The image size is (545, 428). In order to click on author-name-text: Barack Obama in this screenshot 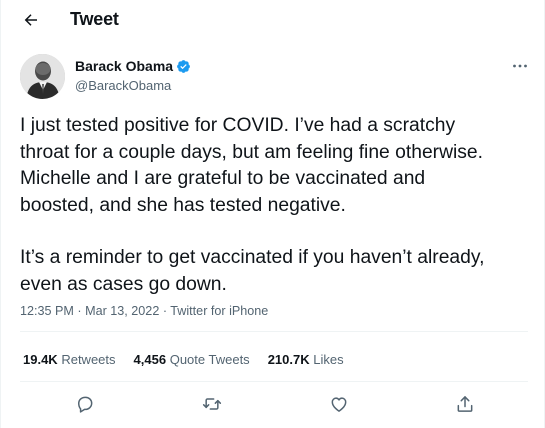, I will do `click(124, 66)`.